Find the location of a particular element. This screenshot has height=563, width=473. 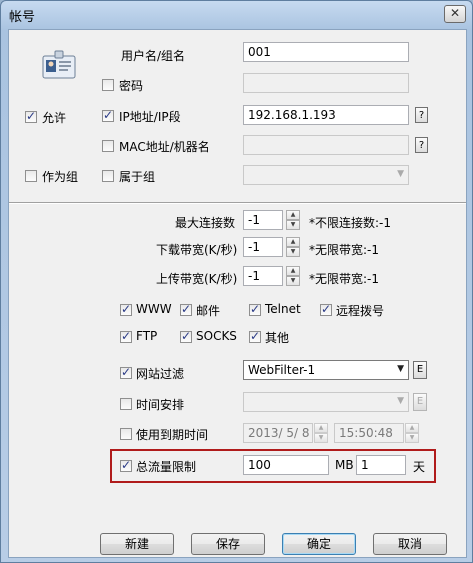

ip-label: IP地址/IP段 is located at coordinates (150, 117).